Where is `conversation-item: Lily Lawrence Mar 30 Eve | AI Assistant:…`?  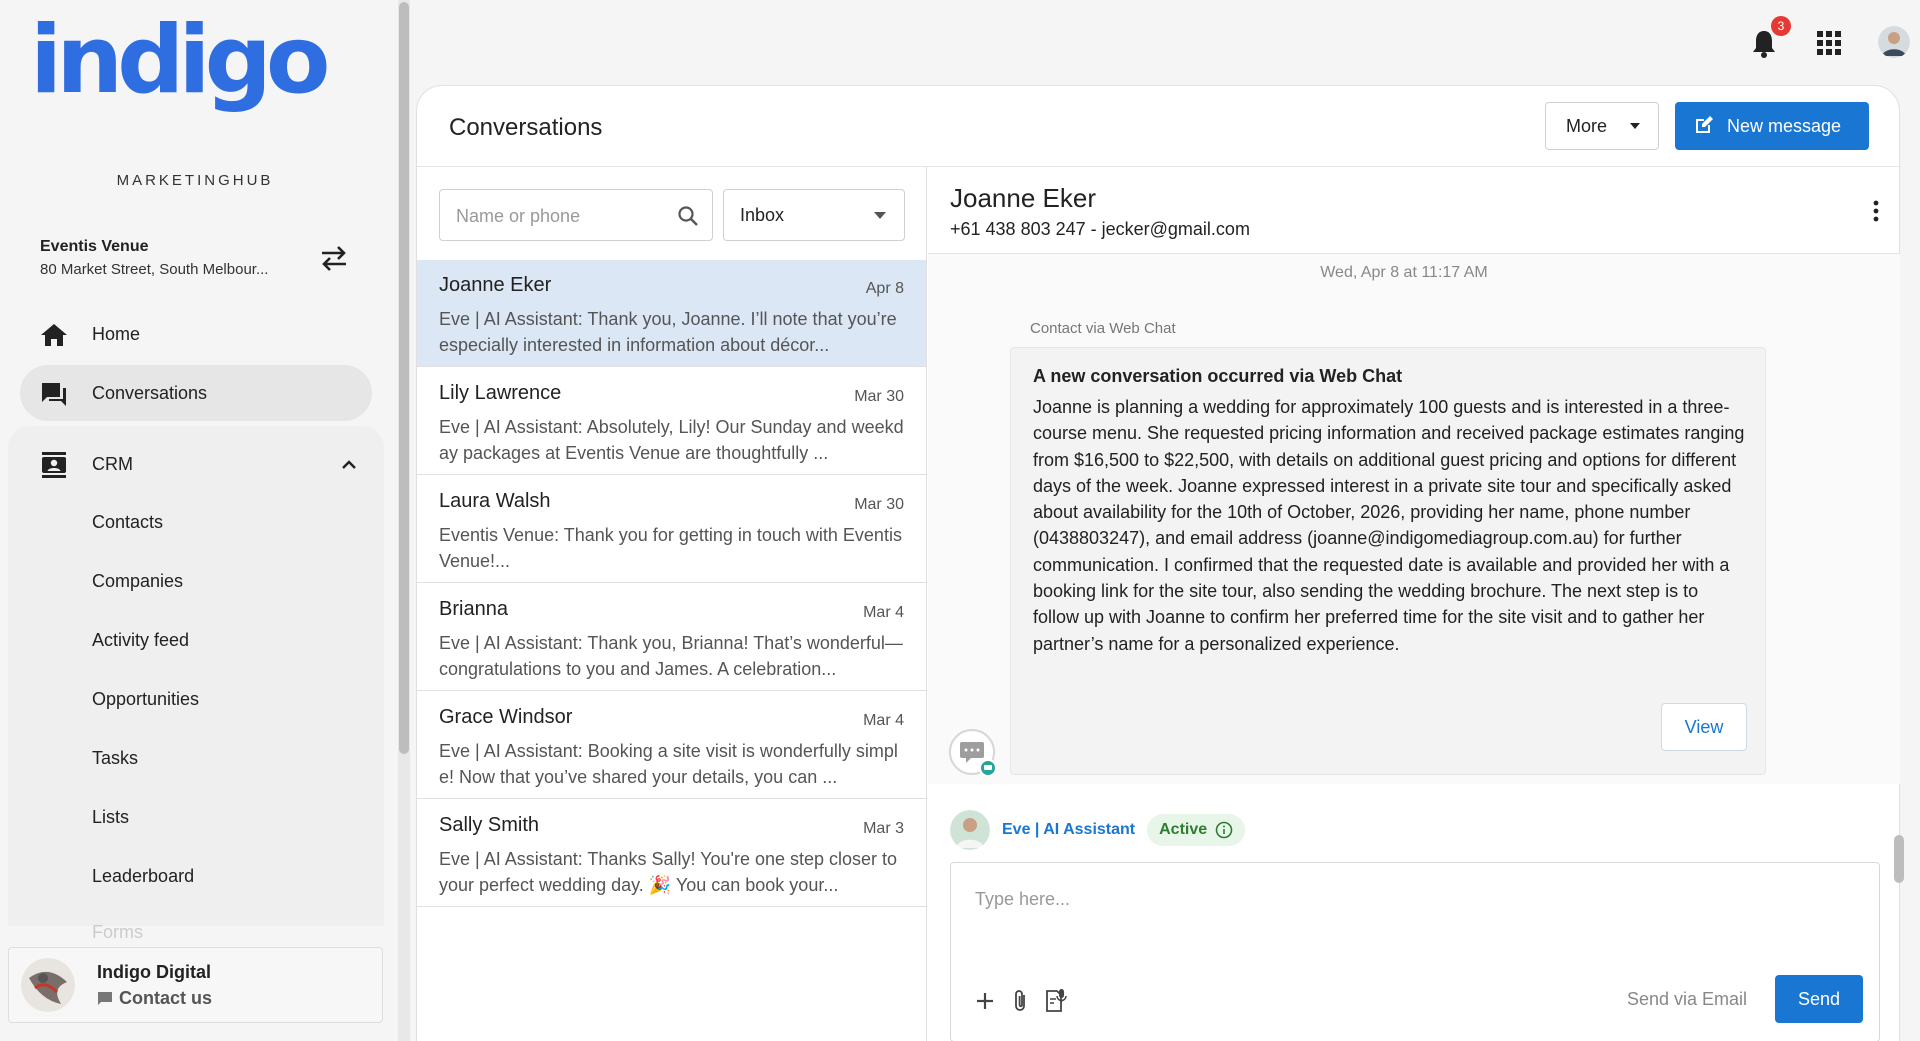
conversation-item: Lily Lawrence Mar 30 Eve | AI Assistant:… is located at coordinates (671, 421).